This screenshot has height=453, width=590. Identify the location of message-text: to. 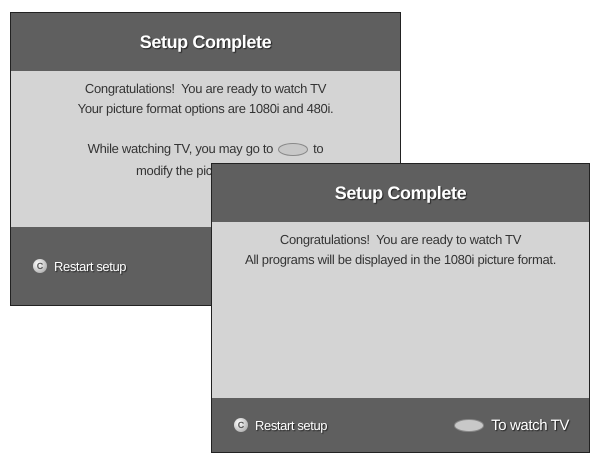
(318, 149).